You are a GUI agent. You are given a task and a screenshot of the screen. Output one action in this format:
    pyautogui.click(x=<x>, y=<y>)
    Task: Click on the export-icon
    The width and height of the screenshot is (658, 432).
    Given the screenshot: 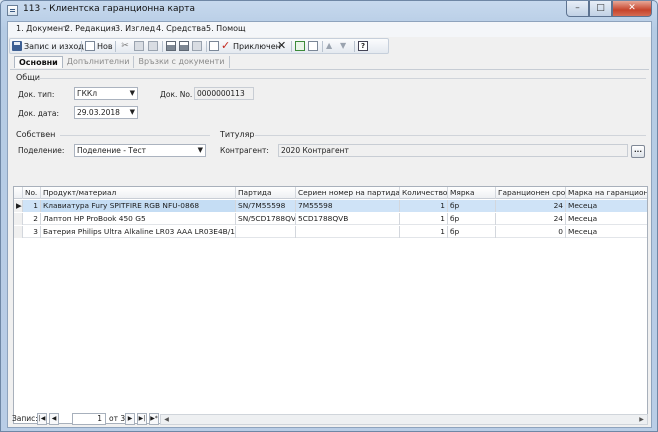 What is the action you would take?
    pyautogui.click(x=197, y=46)
    